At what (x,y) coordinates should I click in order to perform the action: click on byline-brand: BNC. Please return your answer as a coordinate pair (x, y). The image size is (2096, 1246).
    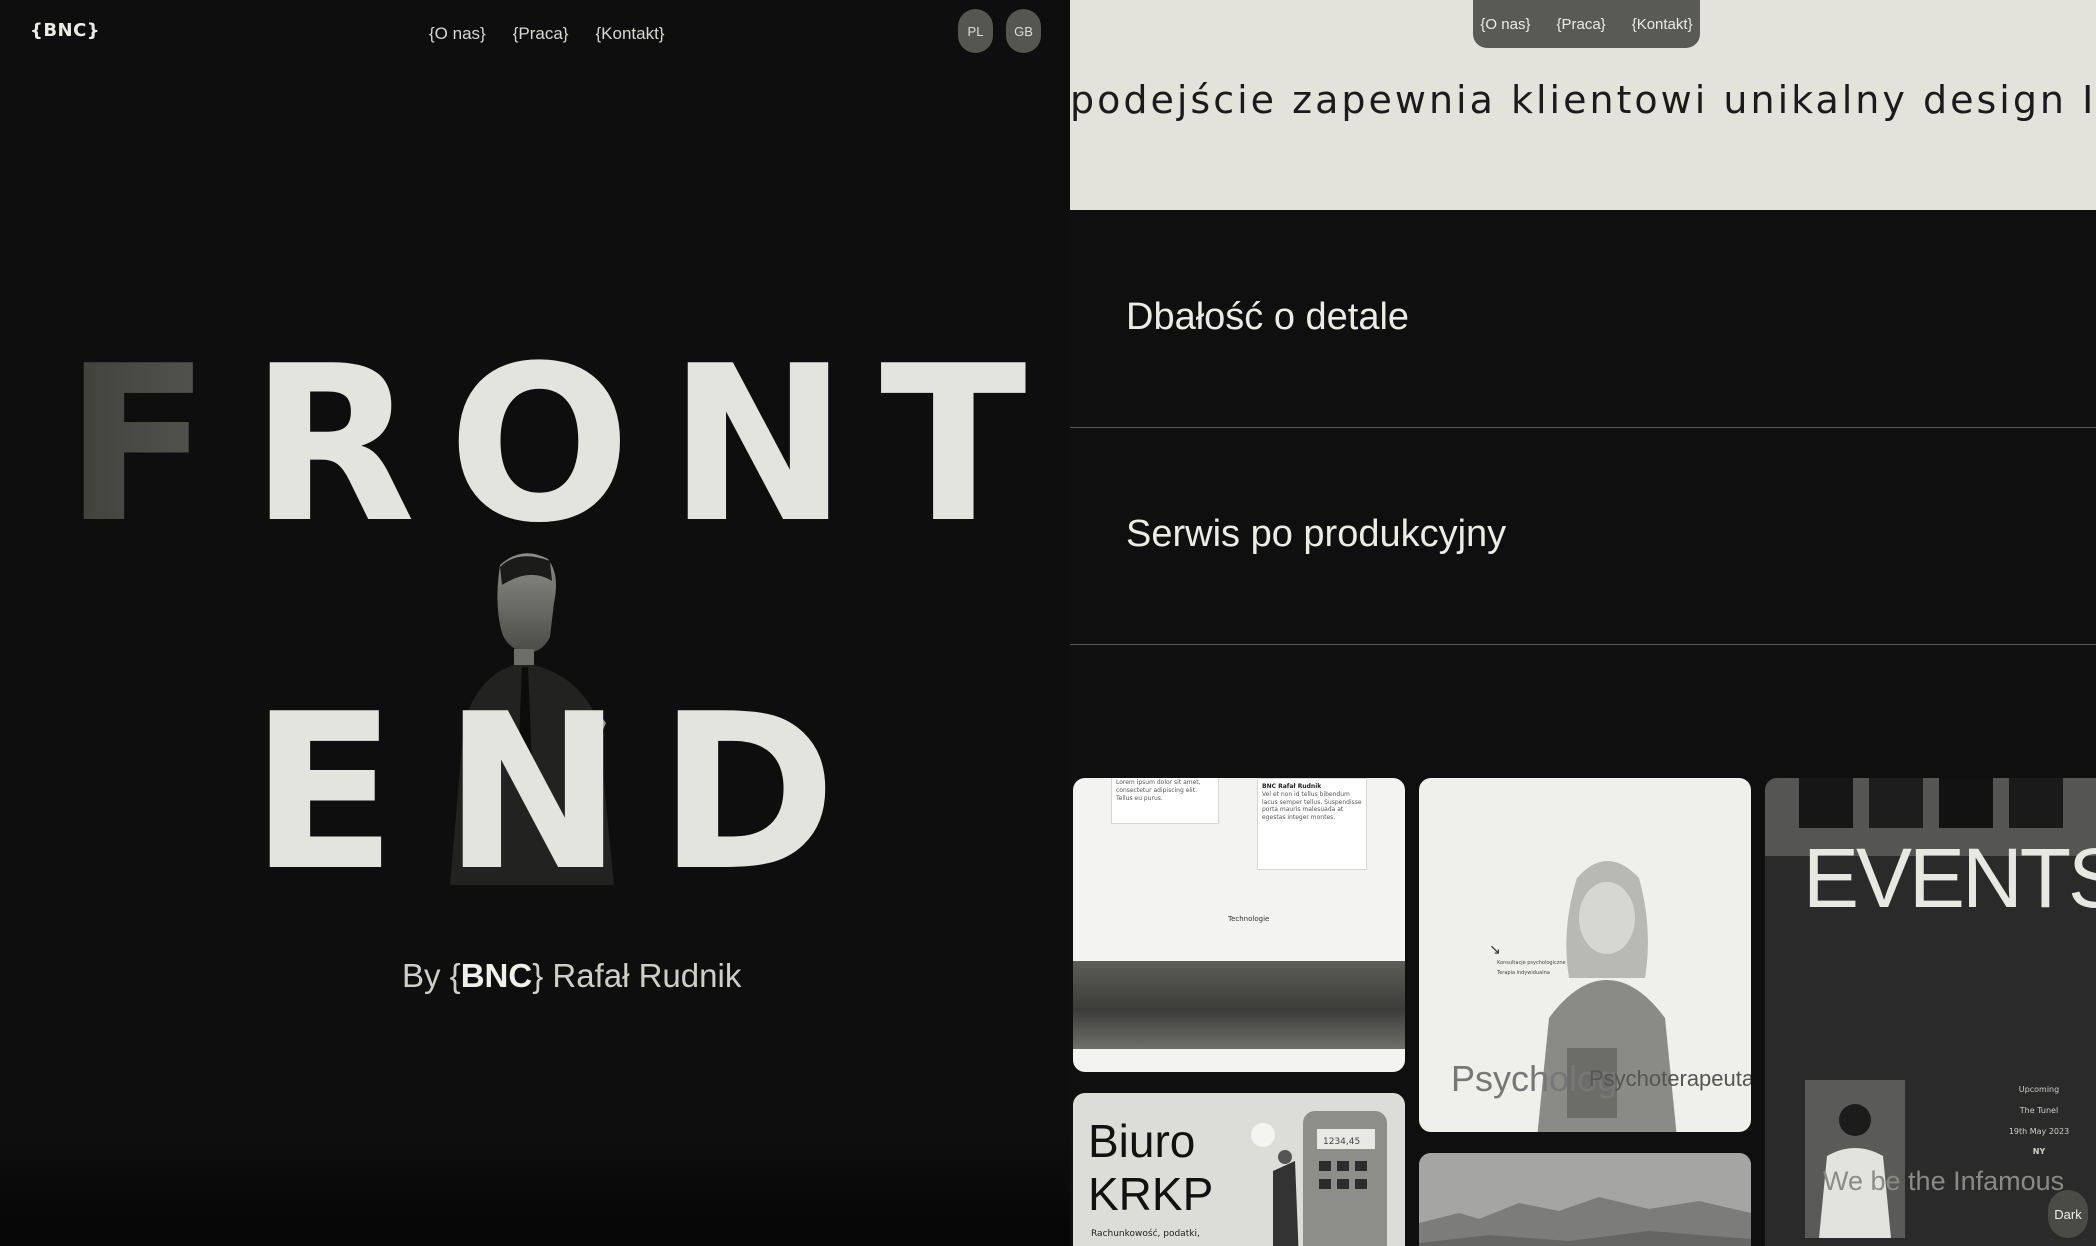
    Looking at the image, I should click on (496, 975).